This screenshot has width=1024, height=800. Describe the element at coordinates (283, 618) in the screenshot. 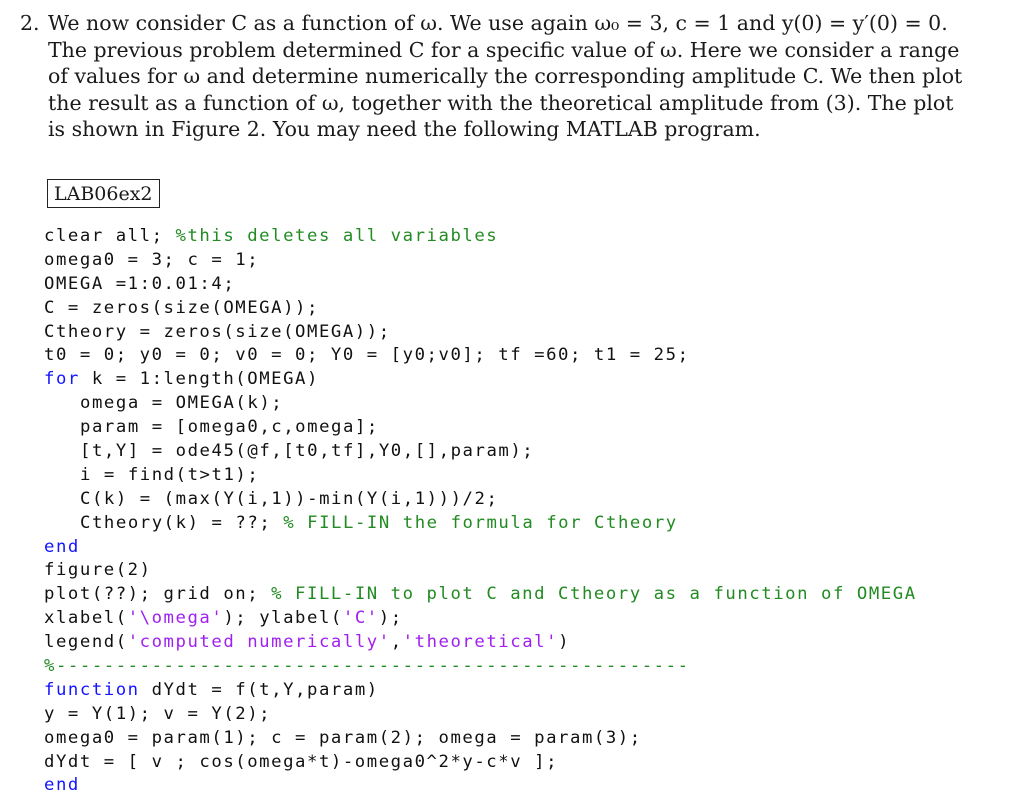

I see `code-token-plain: ); ylabel(` at that location.